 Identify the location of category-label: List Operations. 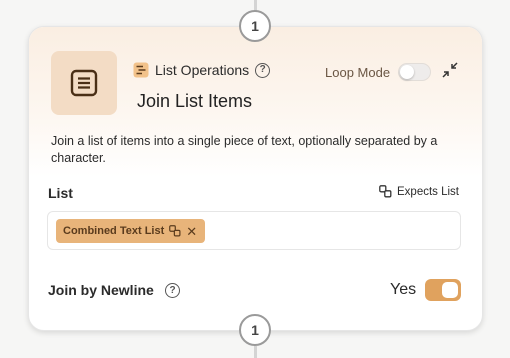
(202, 70).